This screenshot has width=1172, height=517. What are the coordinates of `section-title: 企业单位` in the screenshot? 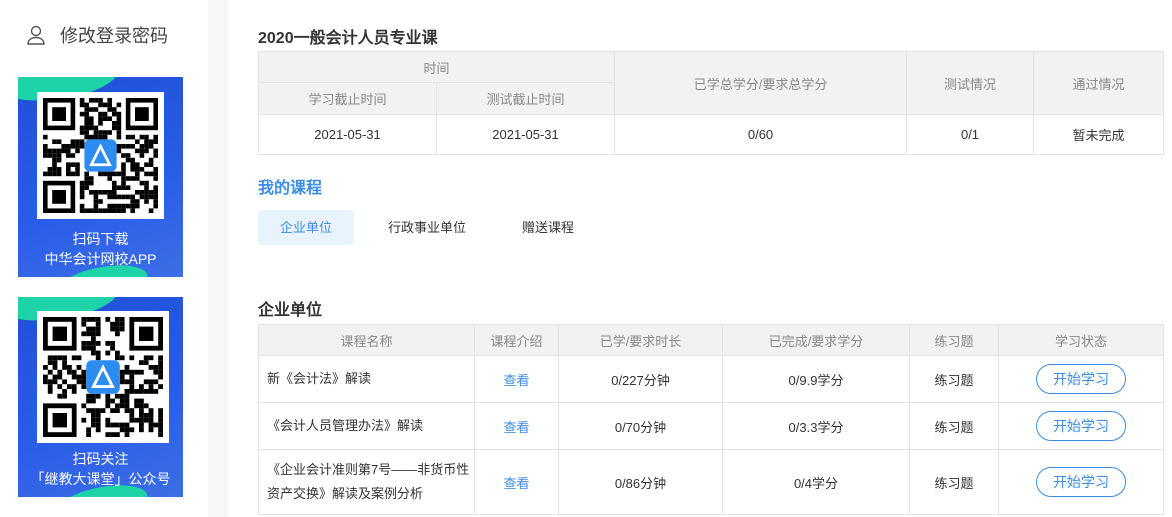 It's located at (290, 310).